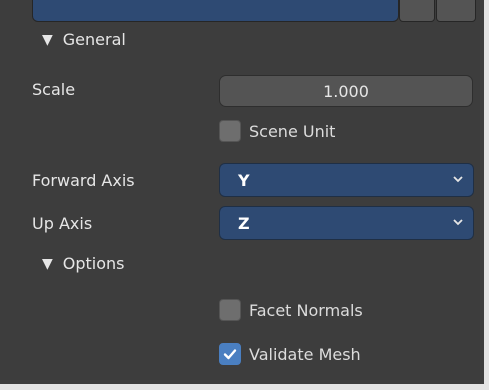 The height and width of the screenshot is (390, 489). I want to click on scale-field: 1.000, so click(346, 91).